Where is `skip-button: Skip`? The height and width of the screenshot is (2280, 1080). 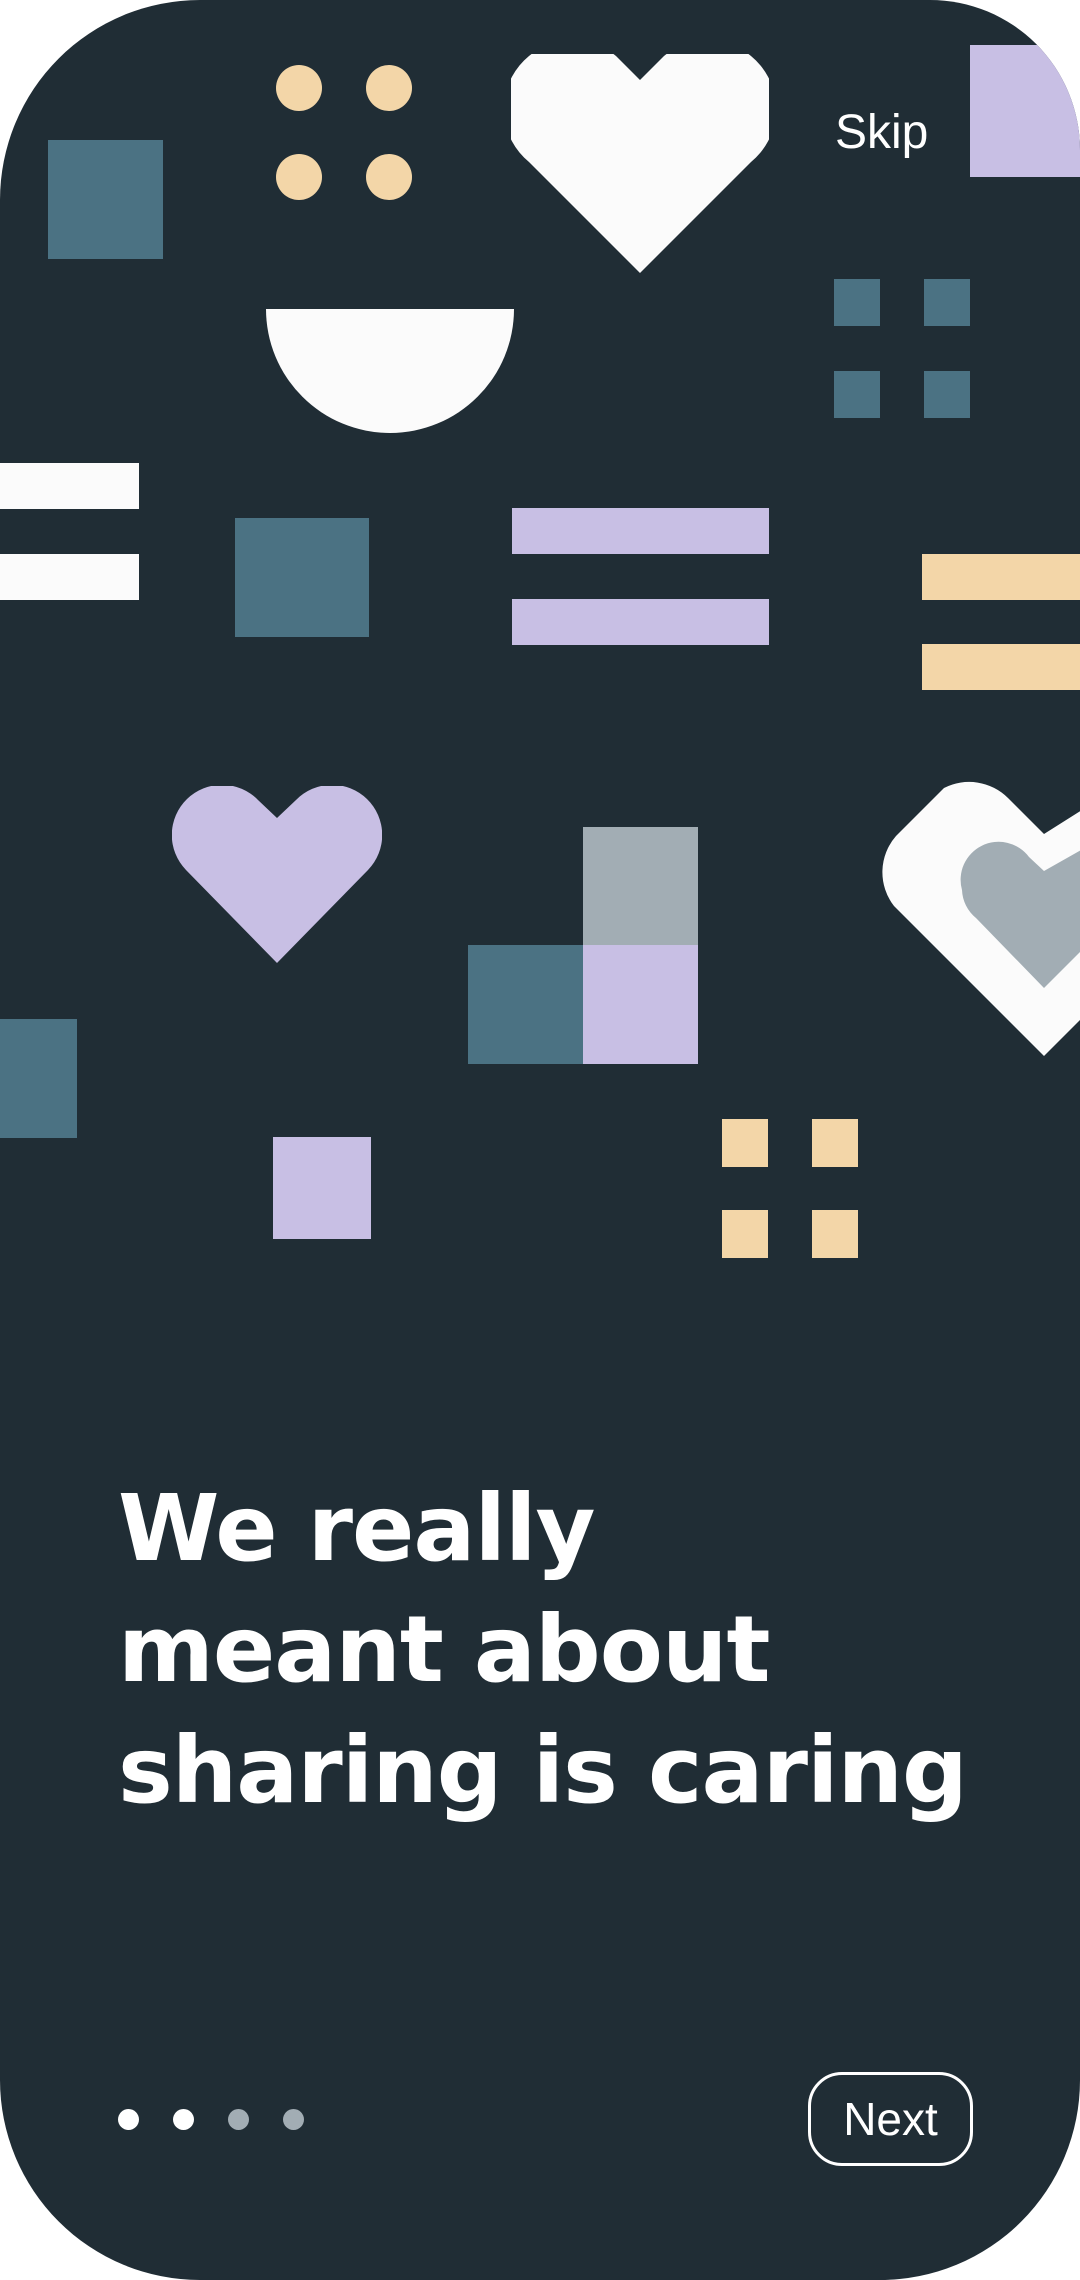
skip-button: Skip is located at coordinates (895, 133).